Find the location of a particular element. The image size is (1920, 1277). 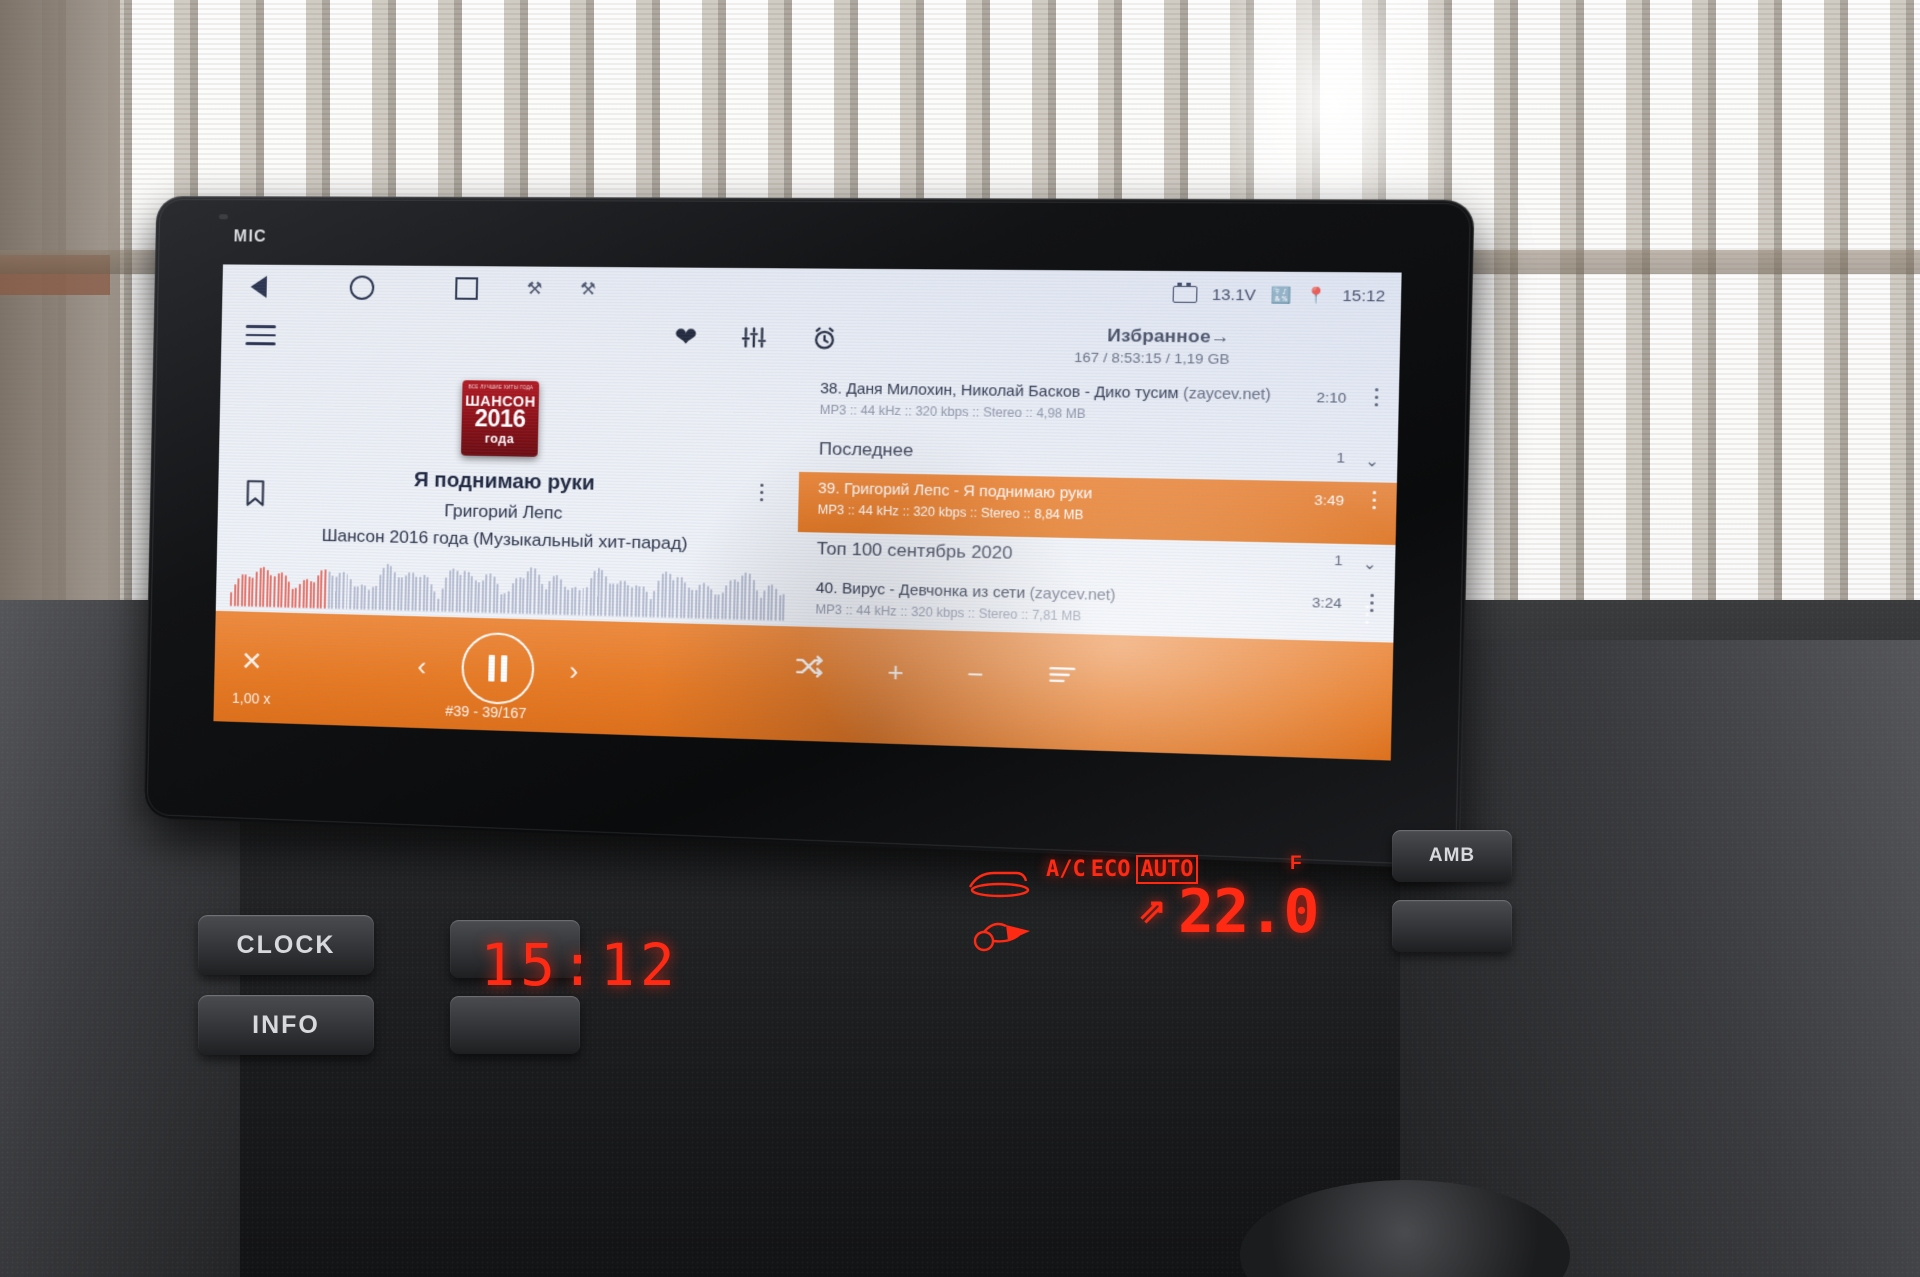

lcd-climate-display: A/C ECO AUTO F ⇗ 22.0 is located at coordinates (1170, 919).